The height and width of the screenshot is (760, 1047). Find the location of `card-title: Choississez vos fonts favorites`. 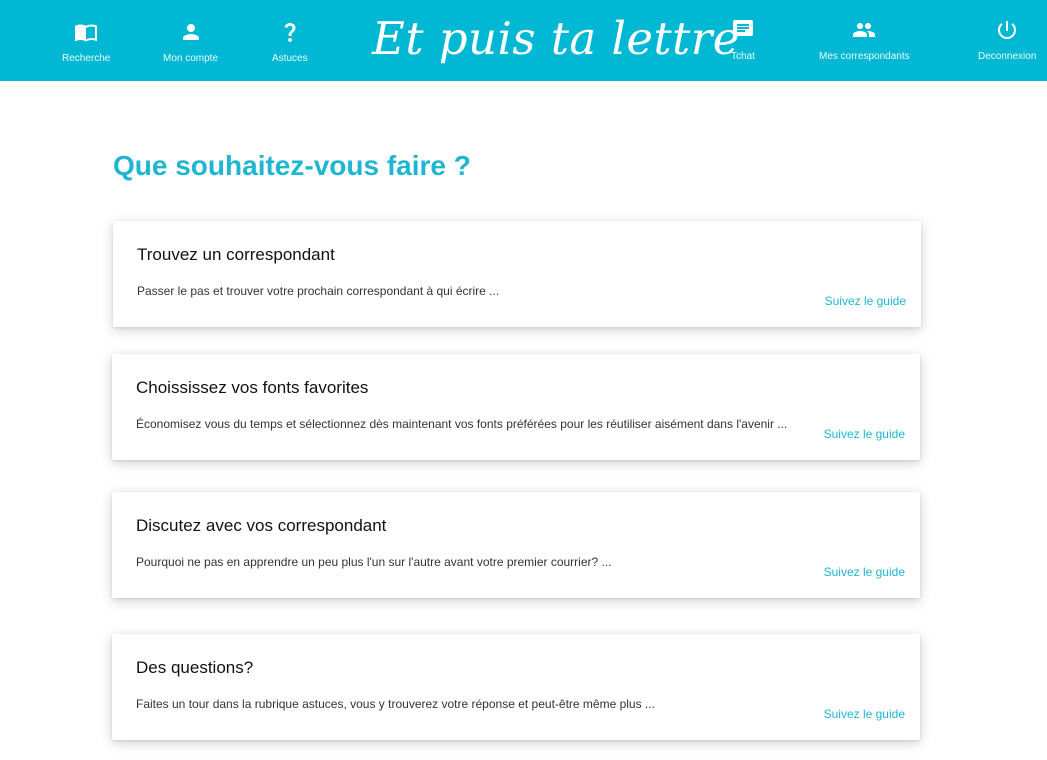

card-title: Choississez vos fonts favorites is located at coordinates (252, 387).